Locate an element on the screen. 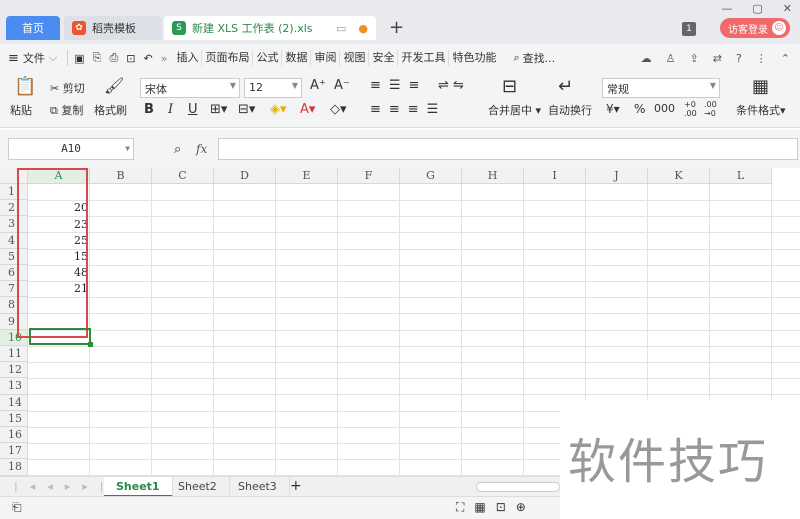 This screenshot has height=519, width=800. column-header-H: H is located at coordinates (493, 176).